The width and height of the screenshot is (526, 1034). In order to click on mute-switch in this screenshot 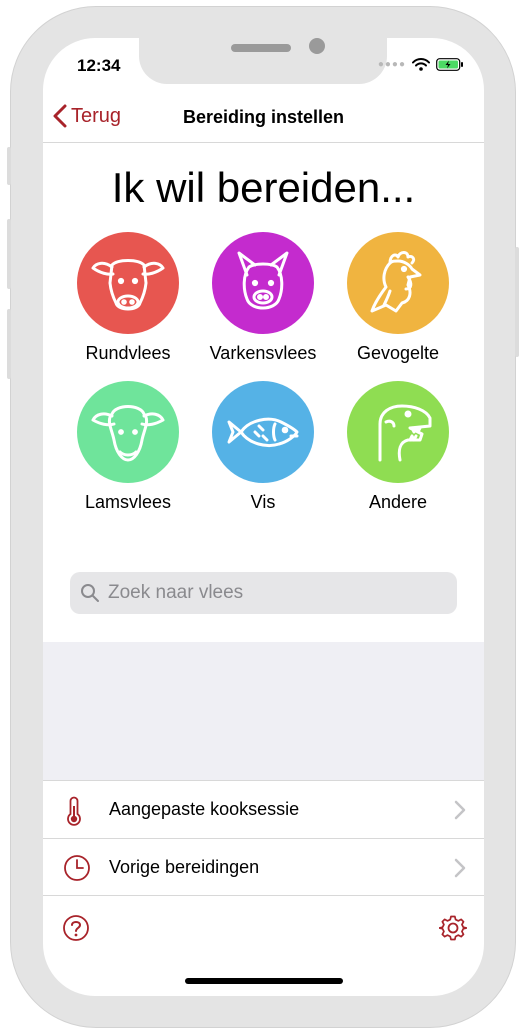, I will do `click(9, 166)`.